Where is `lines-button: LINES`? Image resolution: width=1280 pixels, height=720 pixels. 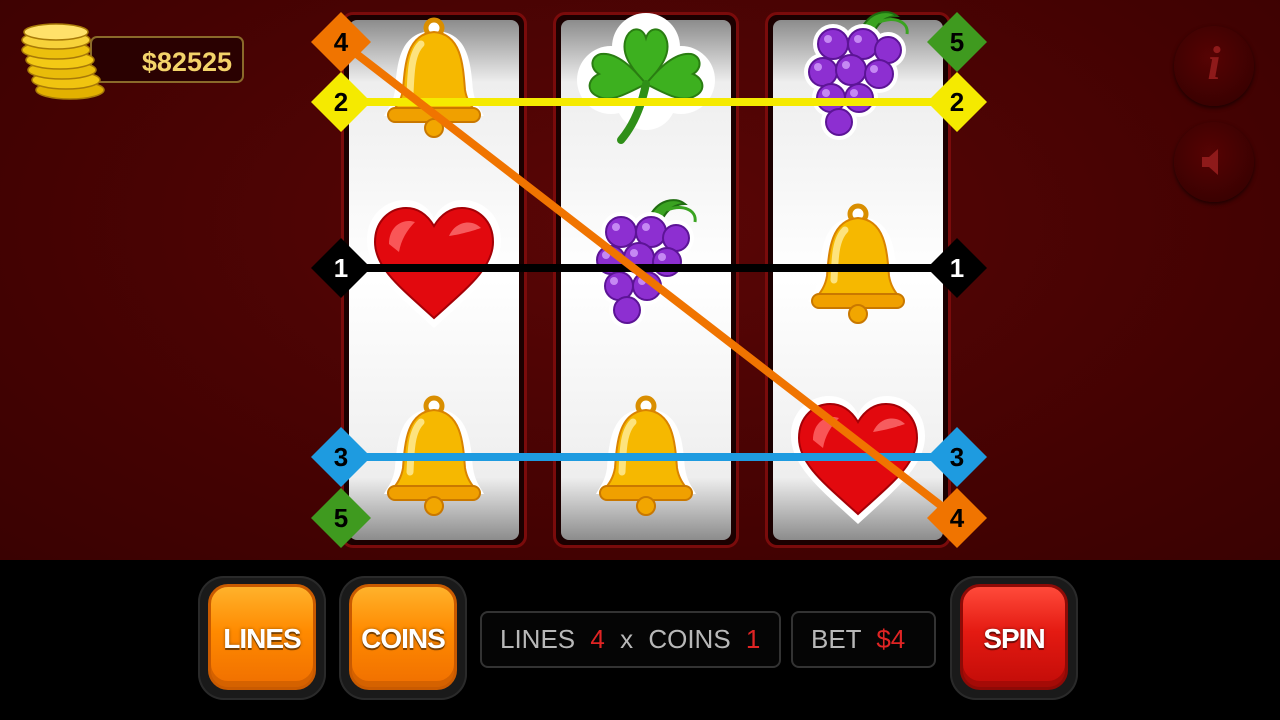
lines-button: LINES is located at coordinates (262, 637).